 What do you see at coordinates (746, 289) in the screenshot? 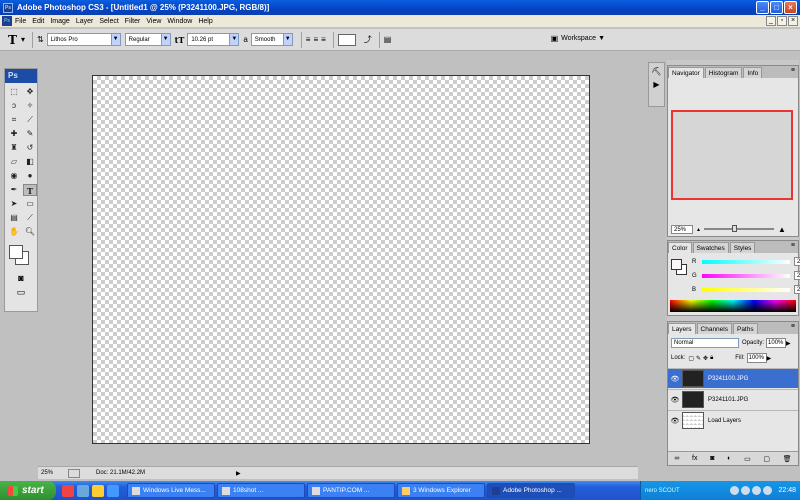
I see `blue-slider` at bounding box center [746, 289].